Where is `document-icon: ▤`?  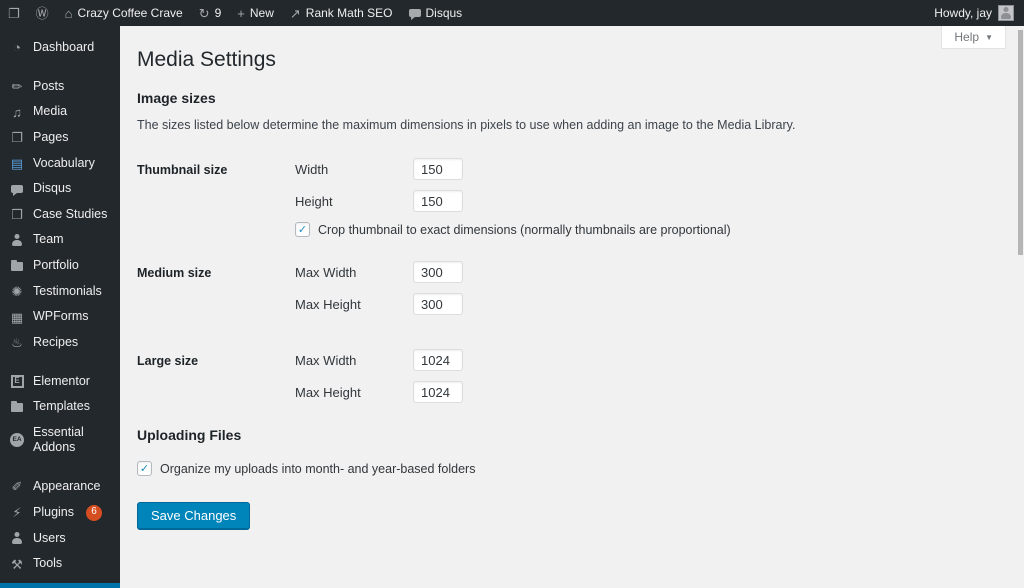
document-icon: ▤ is located at coordinates (17, 163).